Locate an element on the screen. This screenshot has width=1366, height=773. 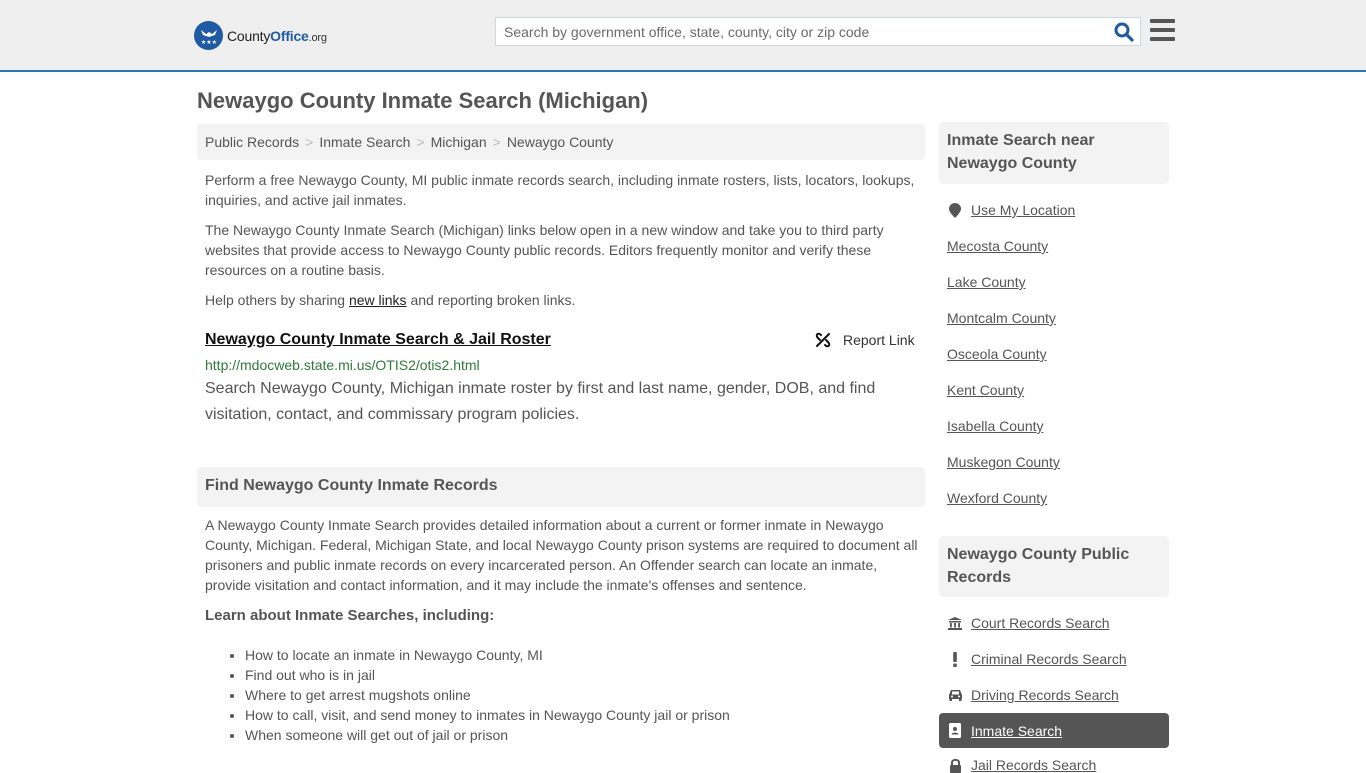
sidebar-item-court-records: Court Records Search is located at coordinates (1028, 623).